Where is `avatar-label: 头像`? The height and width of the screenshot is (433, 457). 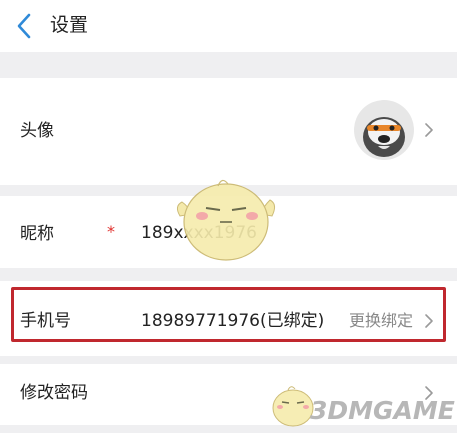
avatar-label: 头像 is located at coordinates (37, 131).